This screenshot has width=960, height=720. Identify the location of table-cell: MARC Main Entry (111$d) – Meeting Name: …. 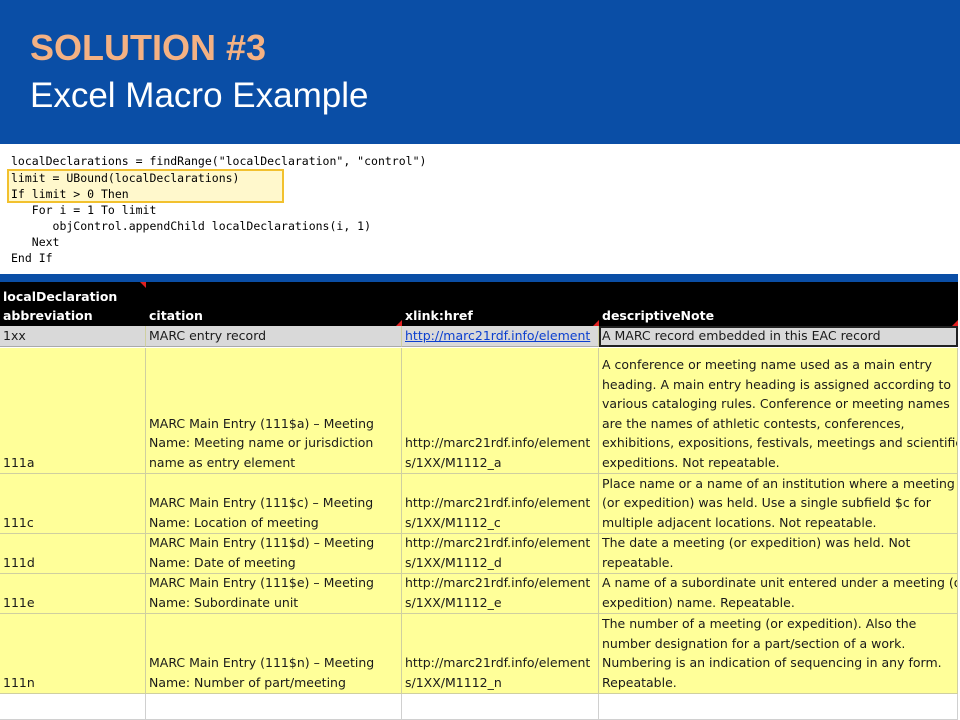
(274, 554).